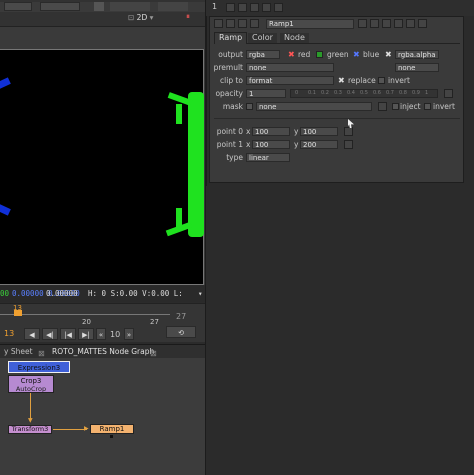  I want to click on blue-shape-top, so click(5, 83).